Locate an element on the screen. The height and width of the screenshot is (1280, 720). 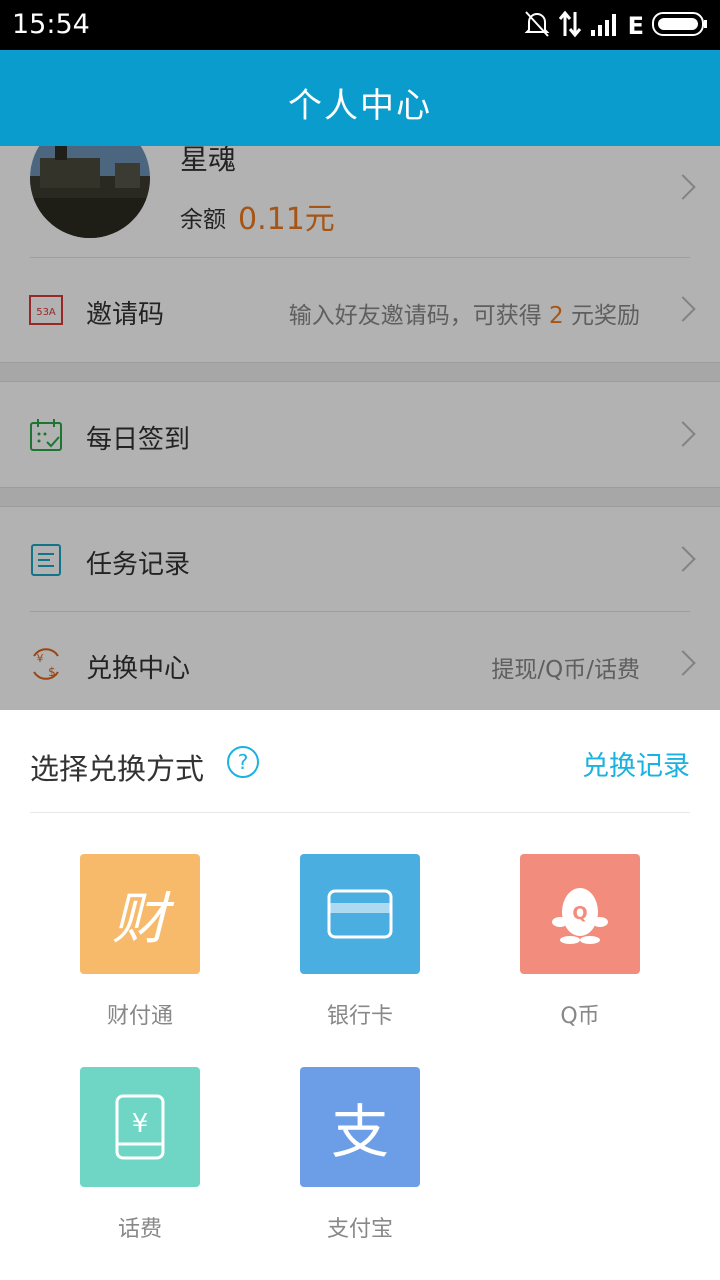
option-bank-card: 银行卡 is located at coordinates (360, 942).